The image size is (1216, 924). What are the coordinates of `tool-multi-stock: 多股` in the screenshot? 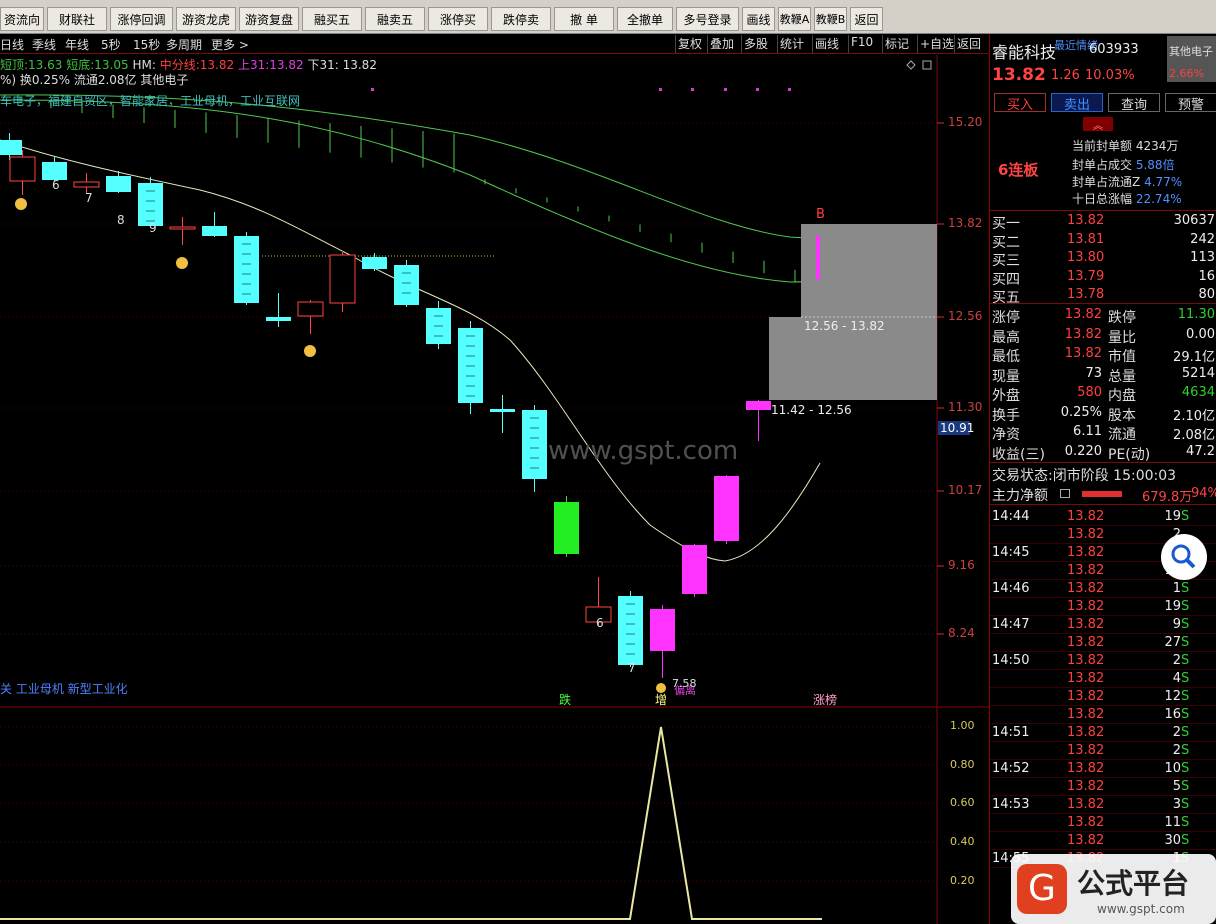 It's located at (755, 44).